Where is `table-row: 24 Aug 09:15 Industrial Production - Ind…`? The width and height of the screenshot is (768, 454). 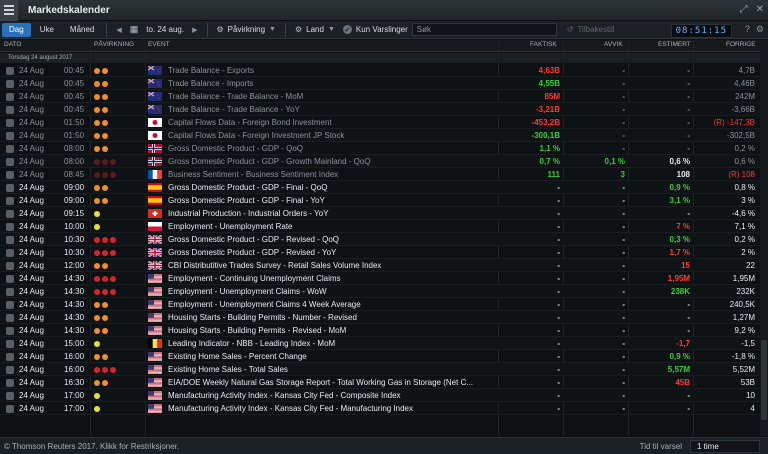
table-row: 24 Aug 09:15 Industrial Production - Ind… is located at coordinates (380, 213).